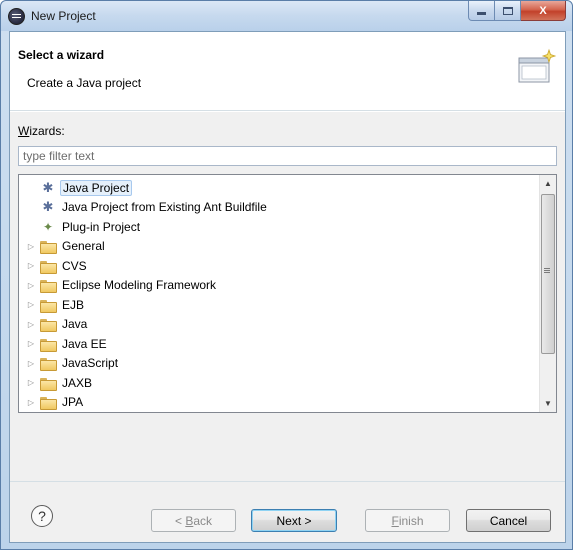 This screenshot has width=573, height=550. I want to click on finish-button: Finish, so click(407, 520).